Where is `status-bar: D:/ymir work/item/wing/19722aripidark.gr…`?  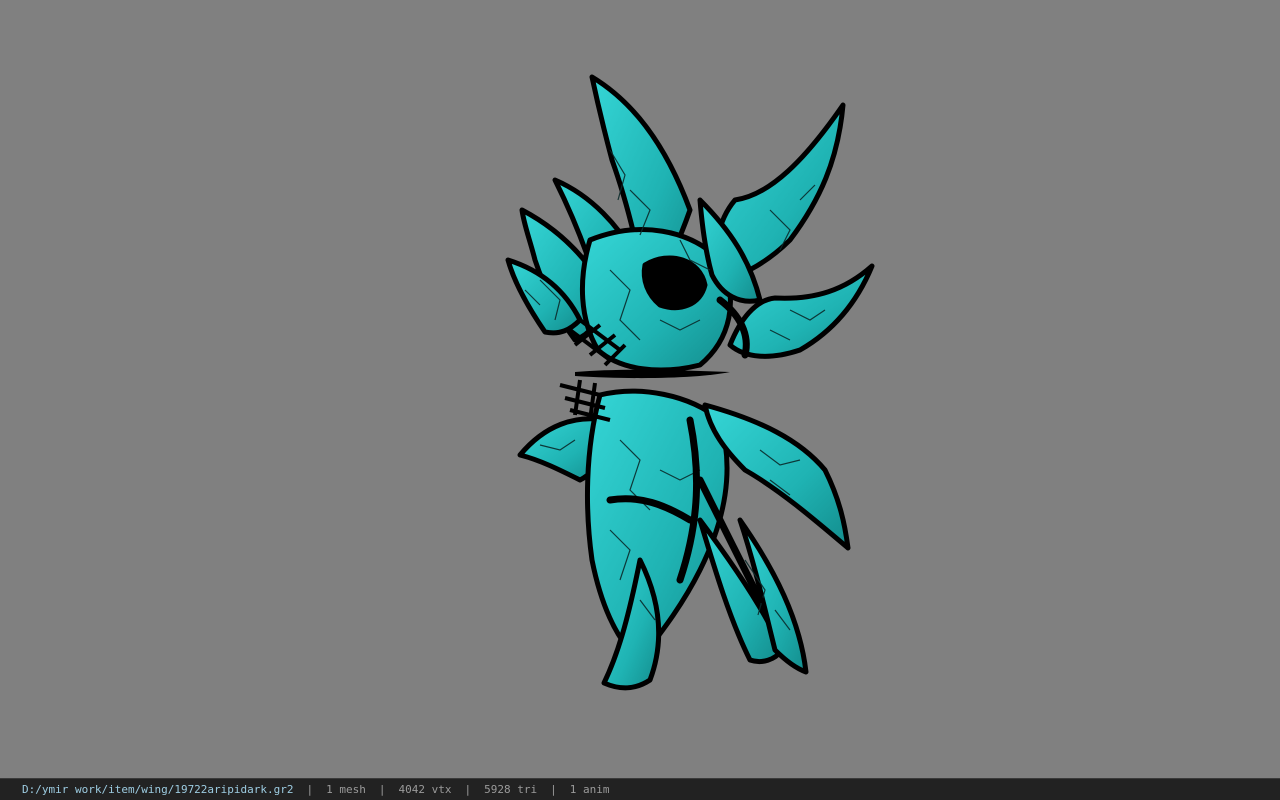
status-bar: D:/ymir work/item/wing/19722aripidark.gr… is located at coordinates (640, 789).